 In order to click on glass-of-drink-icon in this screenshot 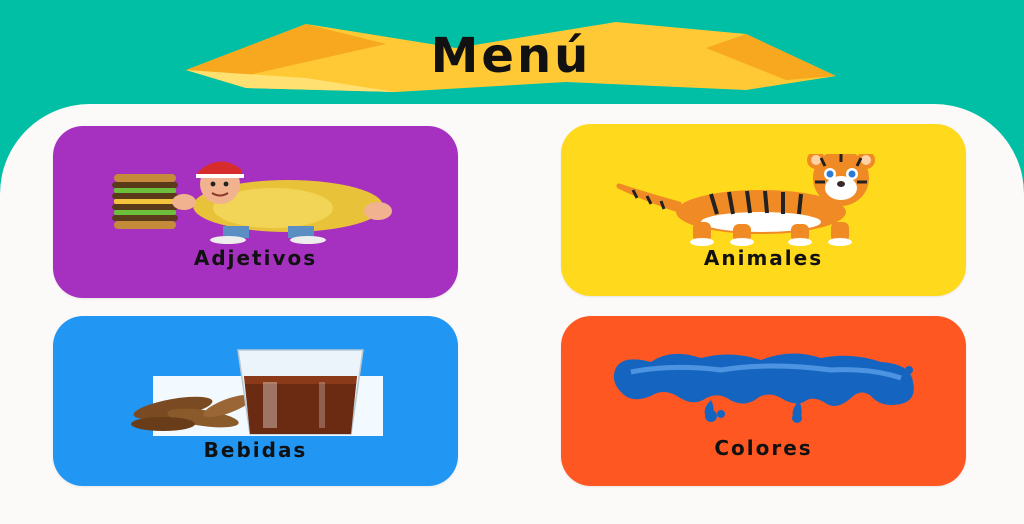, I will do `click(257, 392)`.